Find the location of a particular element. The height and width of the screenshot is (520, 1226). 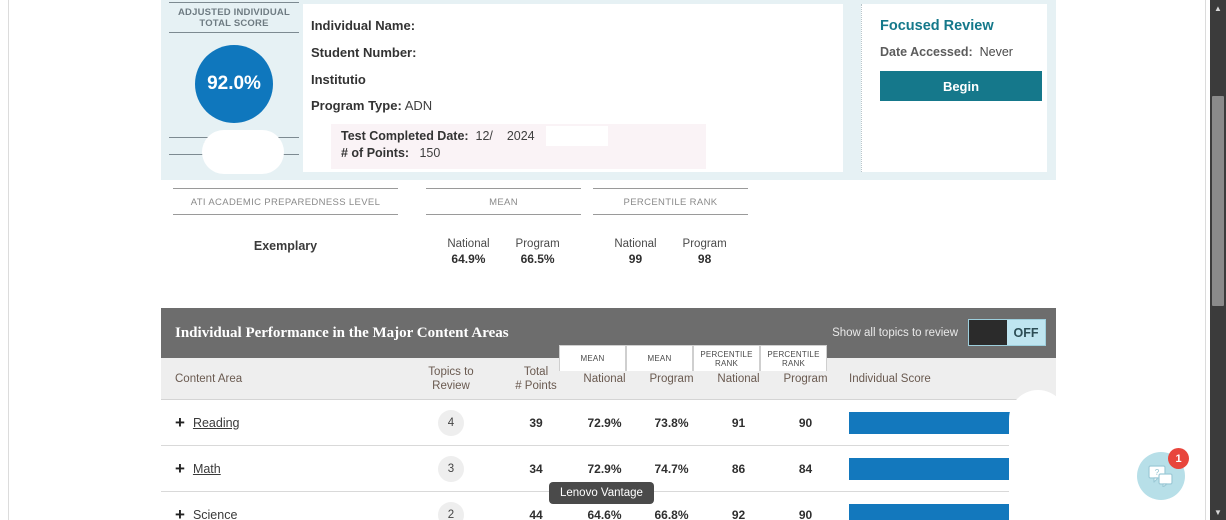

percentile-national-value: 99 is located at coordinates (635, 259).